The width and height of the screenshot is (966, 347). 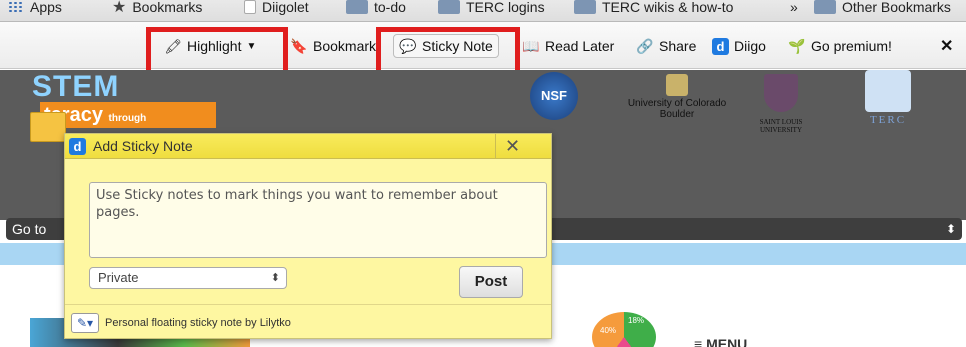 I want to click on bookmark-icon: 🔖, so click(x=299, y=45).